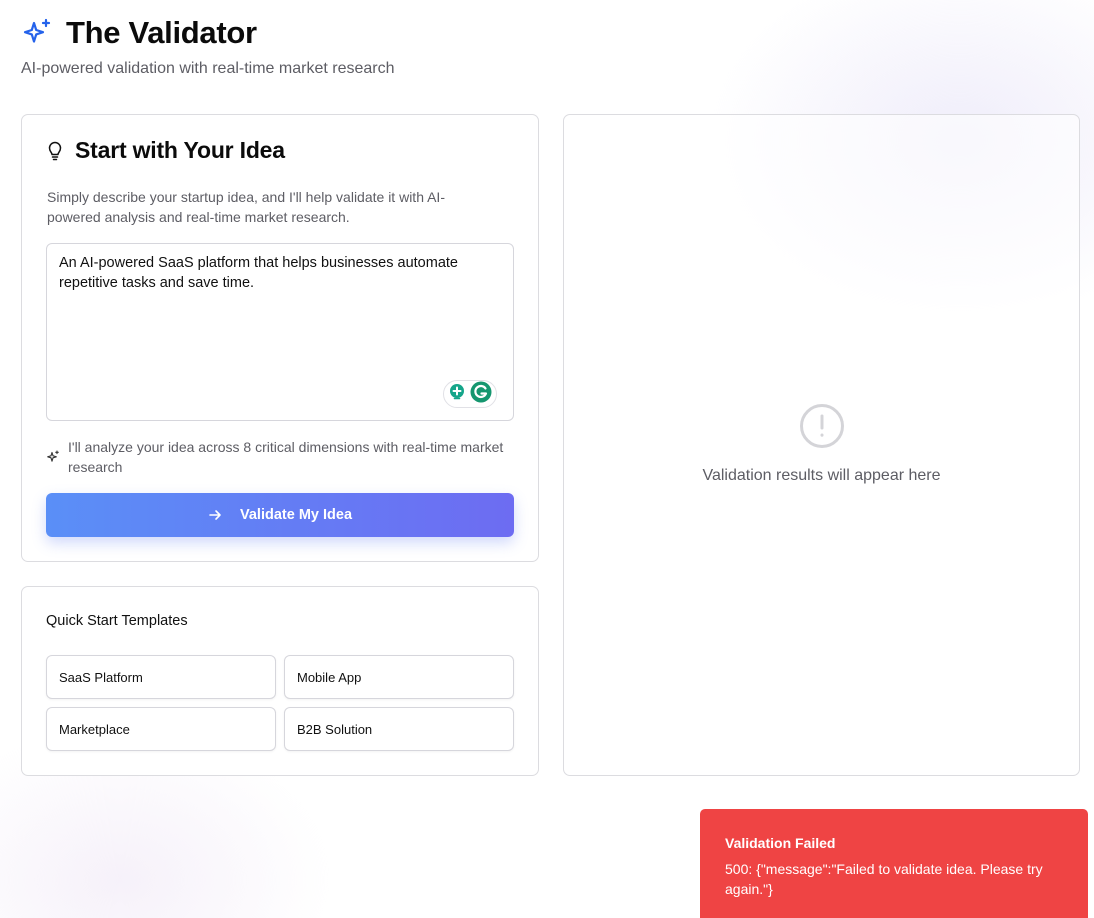  I want to click on templates-title: Quick Start Templates, so click(117, 621).